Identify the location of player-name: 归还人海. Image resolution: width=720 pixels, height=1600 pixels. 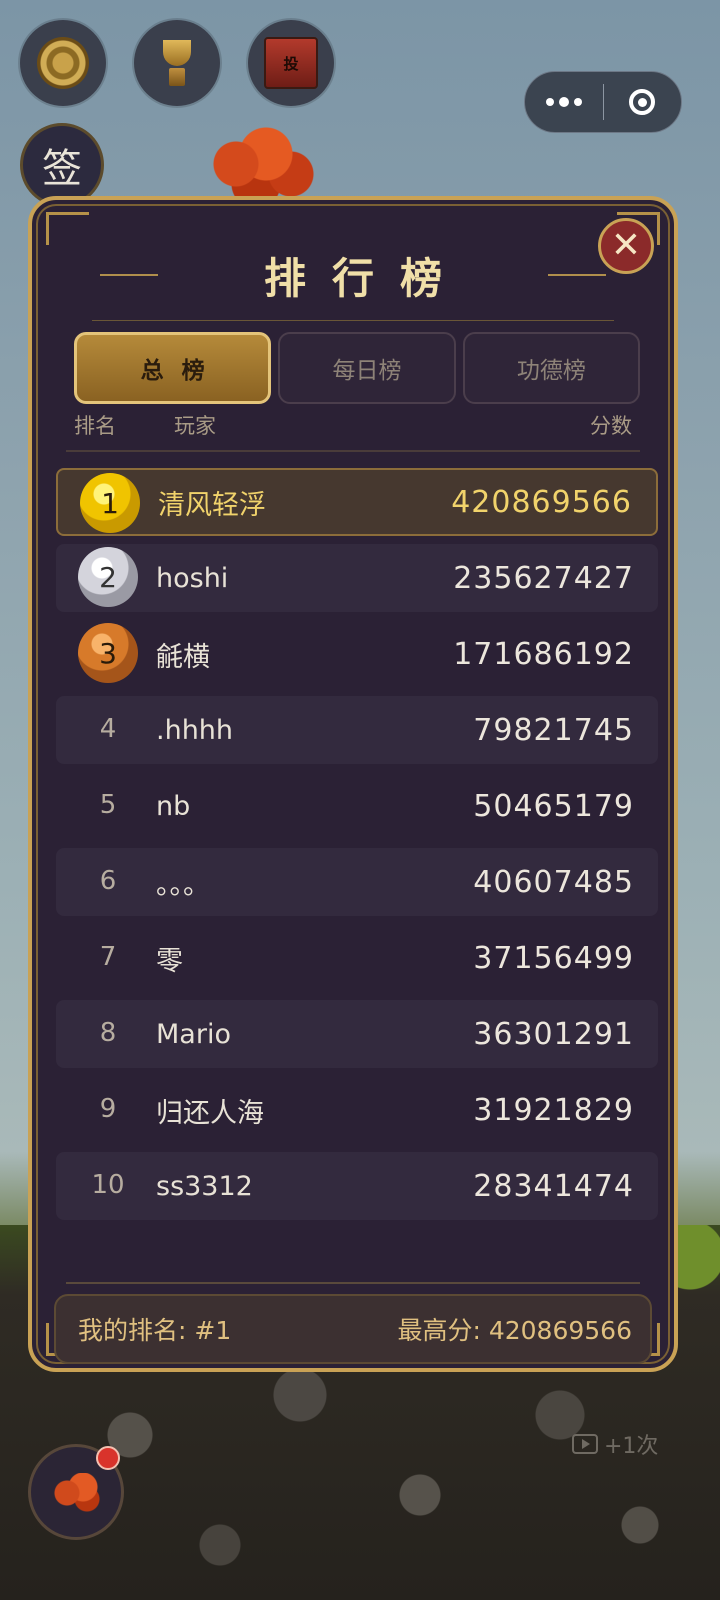
(210, 1113).